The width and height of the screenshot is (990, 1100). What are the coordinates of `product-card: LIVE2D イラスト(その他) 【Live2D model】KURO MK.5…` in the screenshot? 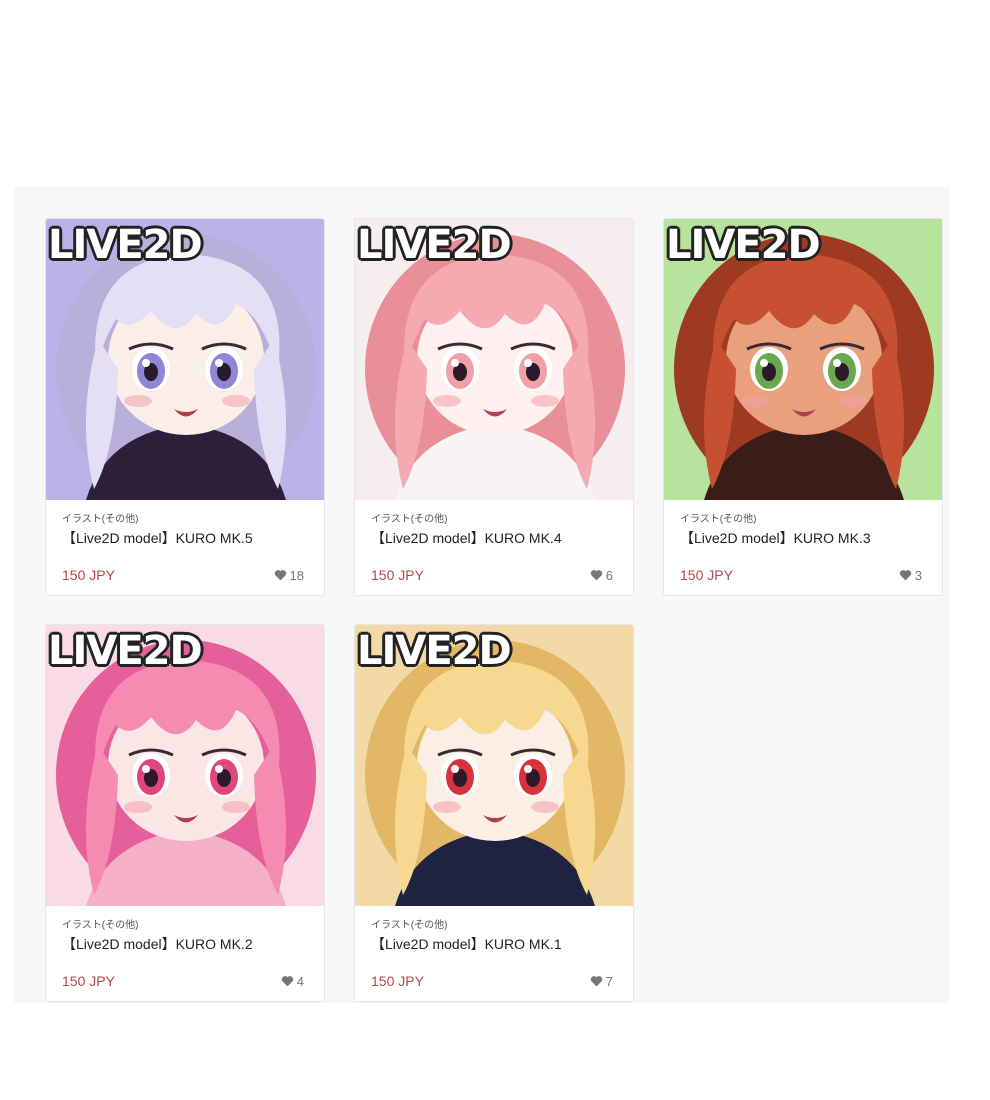 It's located at (185, 407).